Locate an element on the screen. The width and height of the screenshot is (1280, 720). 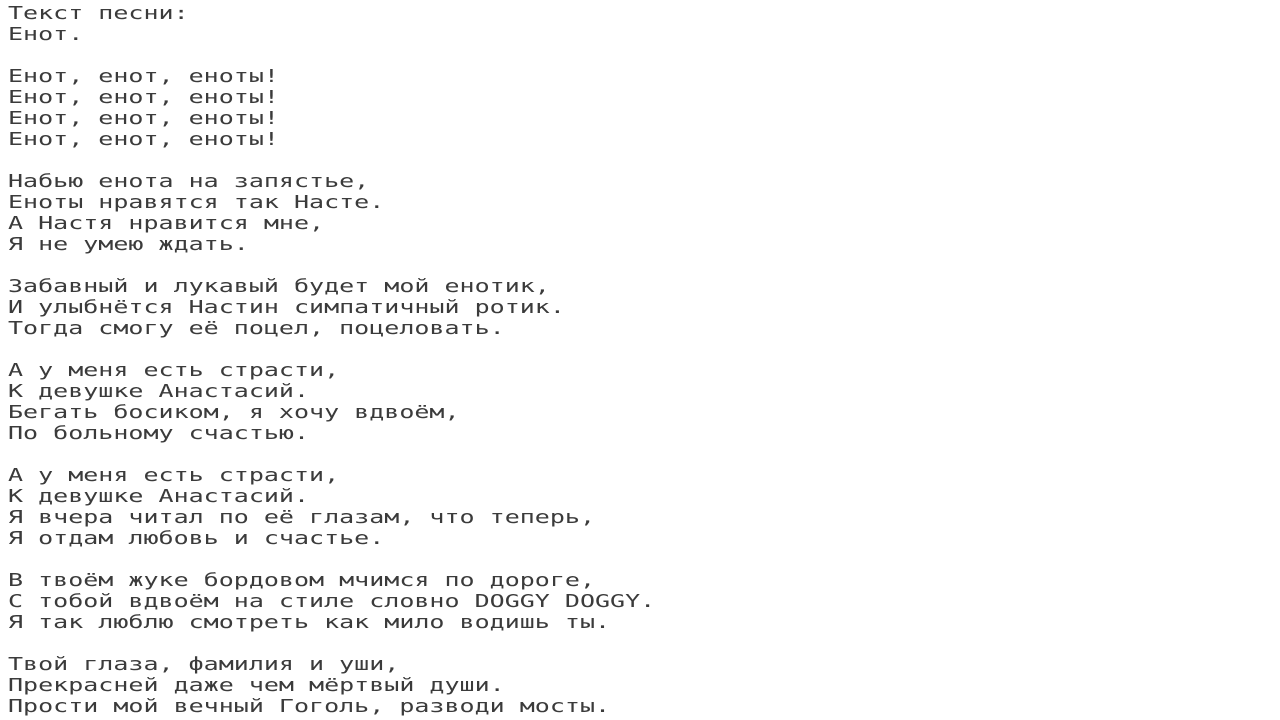
lyrics-line: Енот. is located at coordinates (46, 34).